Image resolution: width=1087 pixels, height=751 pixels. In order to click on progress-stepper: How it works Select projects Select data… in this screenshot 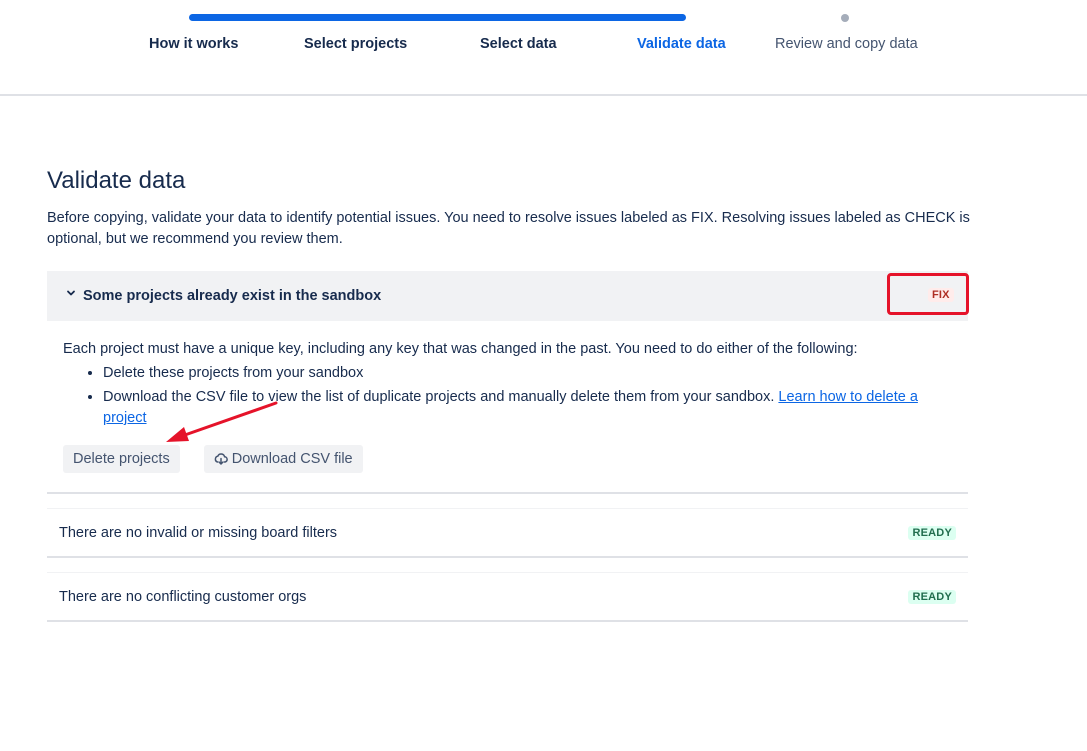, I will do `click(543, 48)`.